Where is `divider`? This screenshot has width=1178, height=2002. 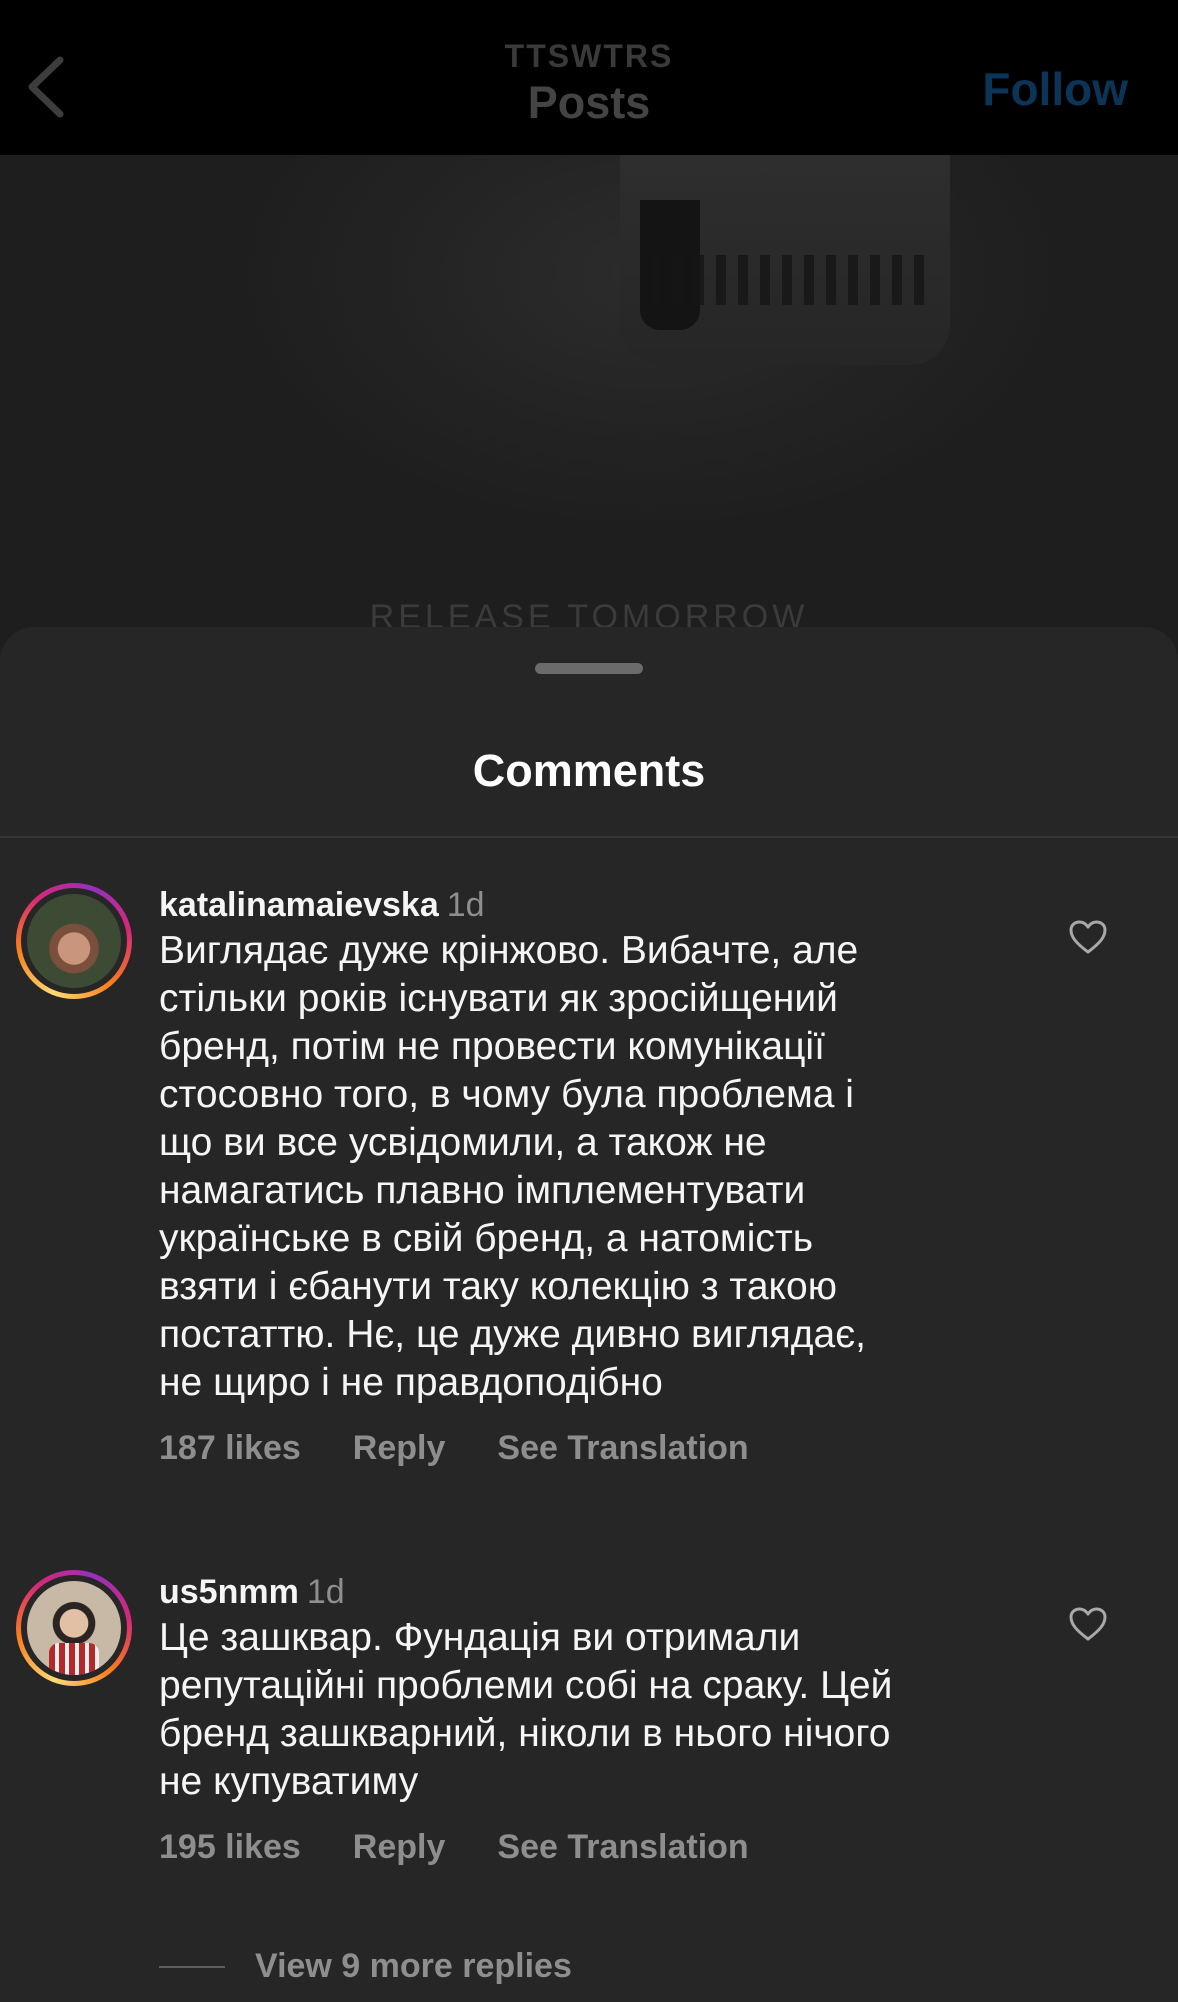 divider is located at coordinates (589, 837).